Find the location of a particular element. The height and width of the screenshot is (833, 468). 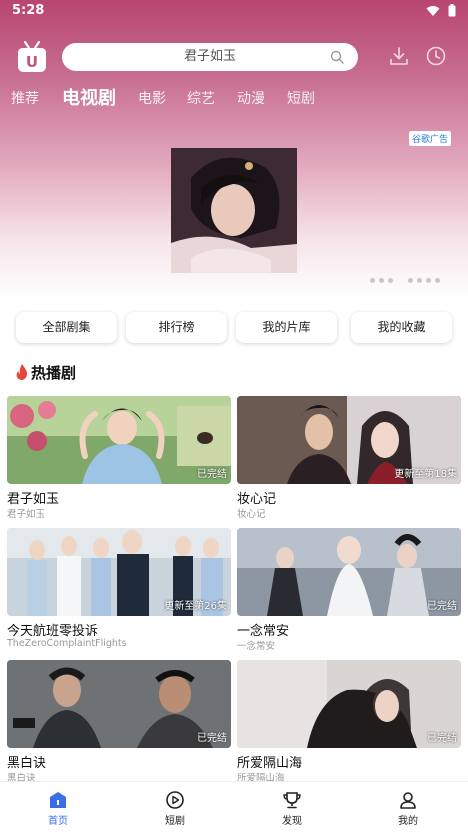

section-header: 热播剧 is located at coordinates (46, 372).